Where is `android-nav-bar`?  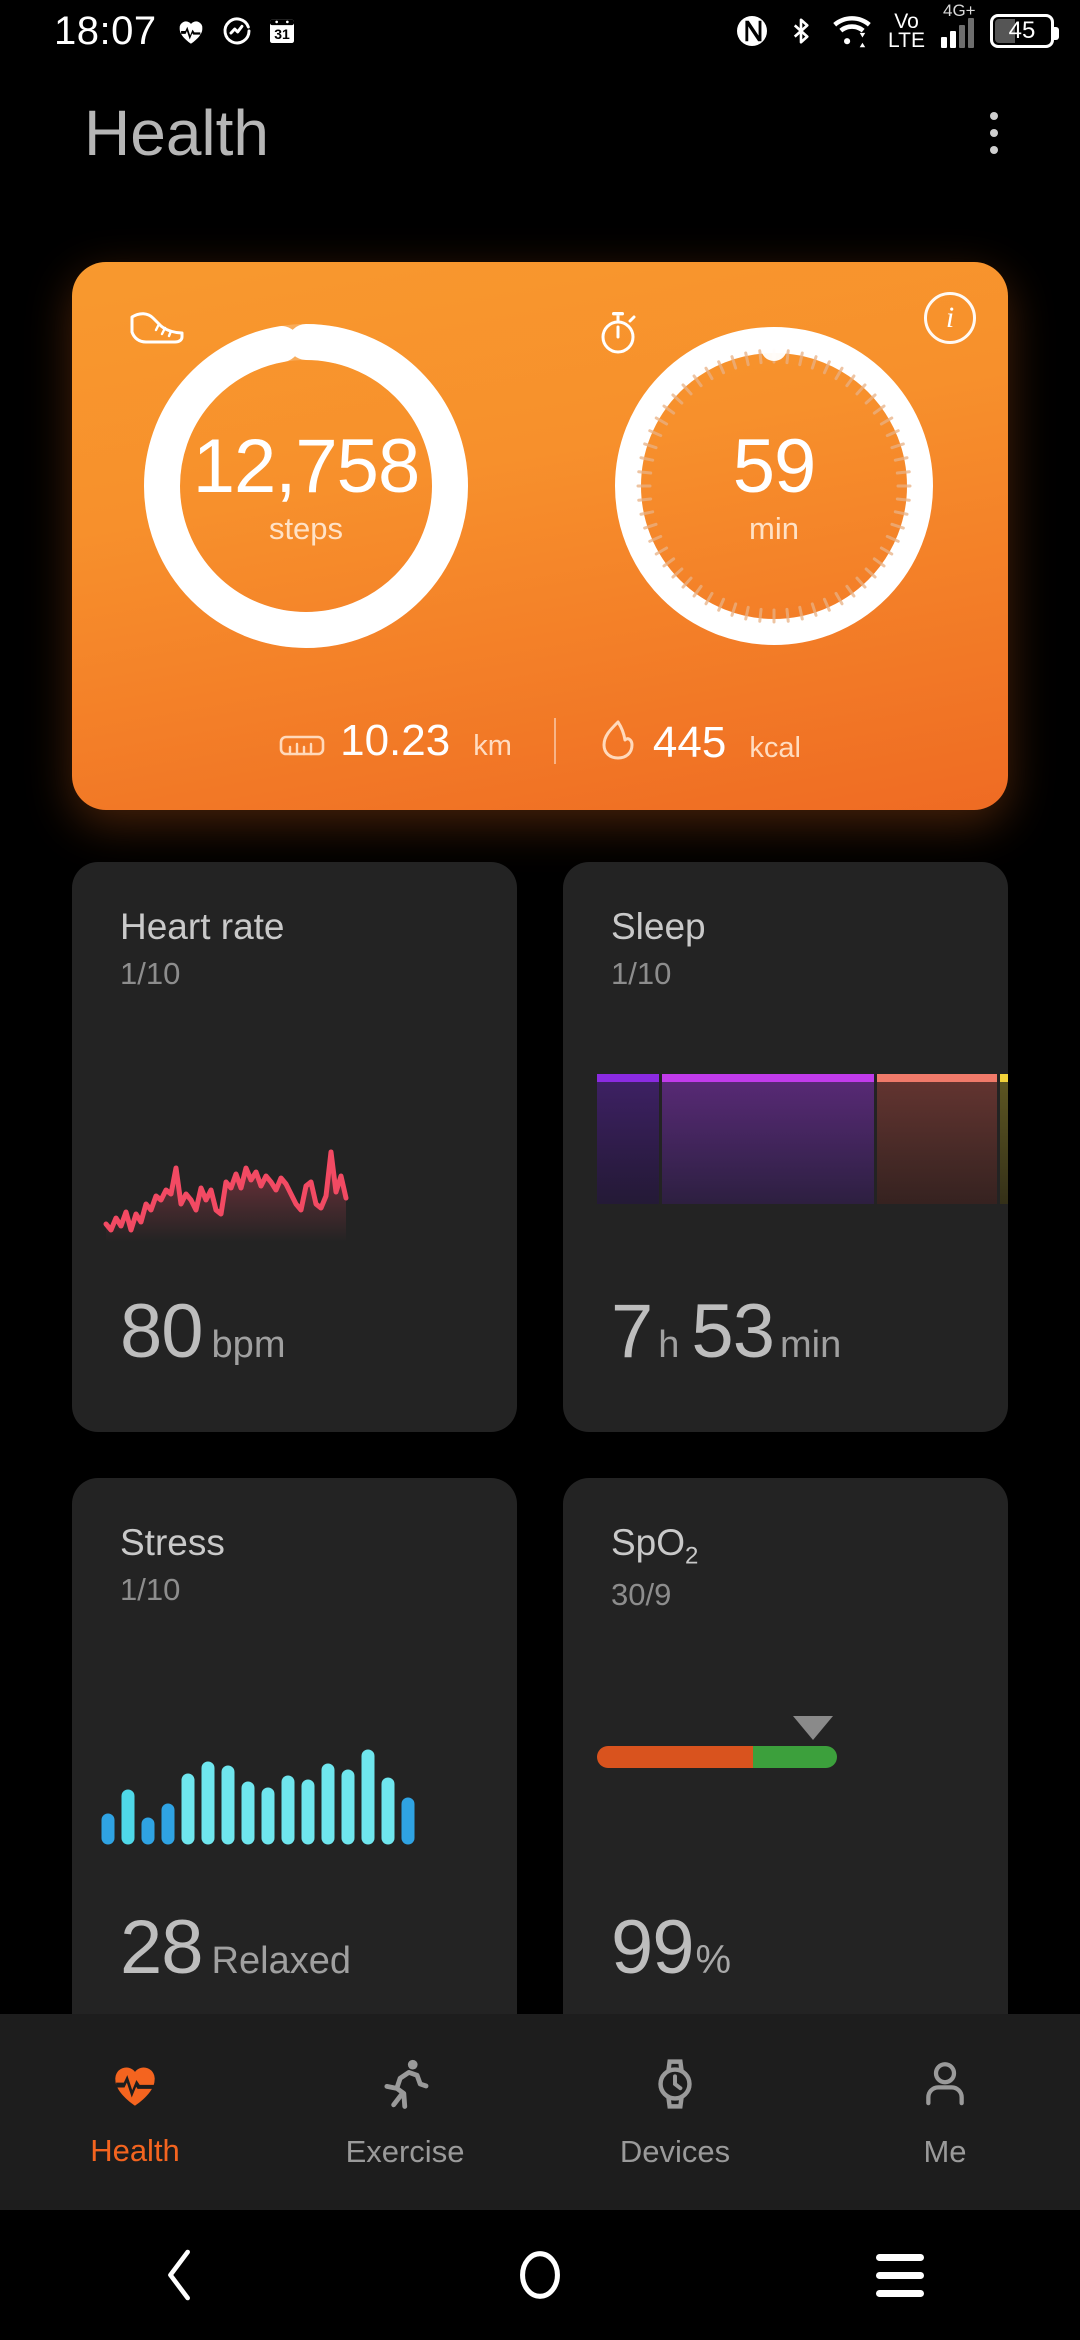 android-nav-bar is located at coordinates (540, 2275).